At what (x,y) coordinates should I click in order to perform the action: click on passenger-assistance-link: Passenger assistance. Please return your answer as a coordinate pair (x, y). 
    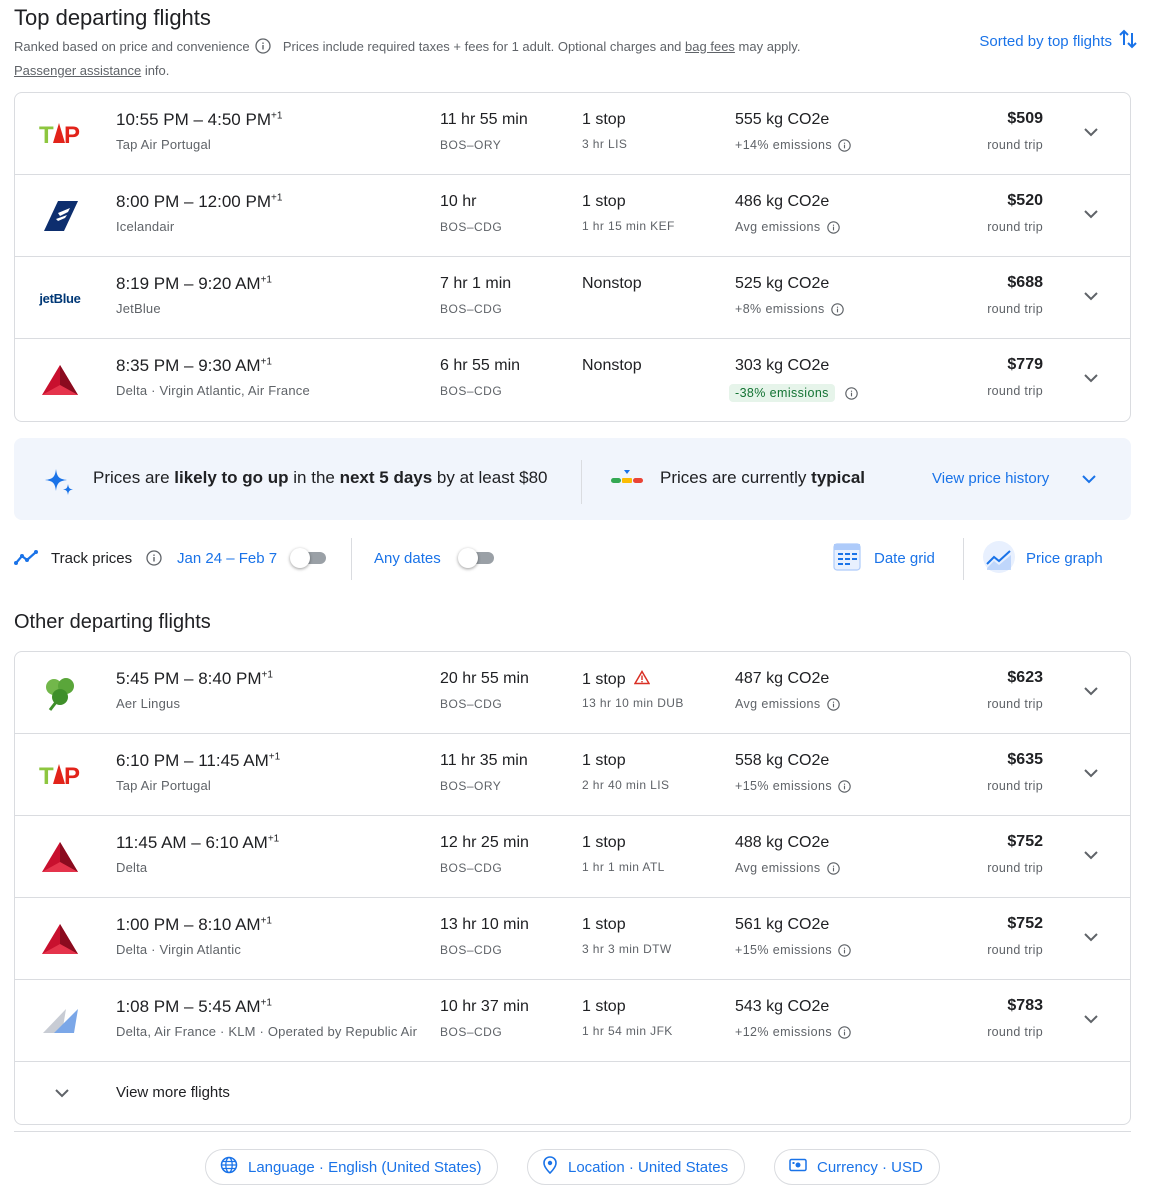
    Looking at the image, I should click on (77, 70).